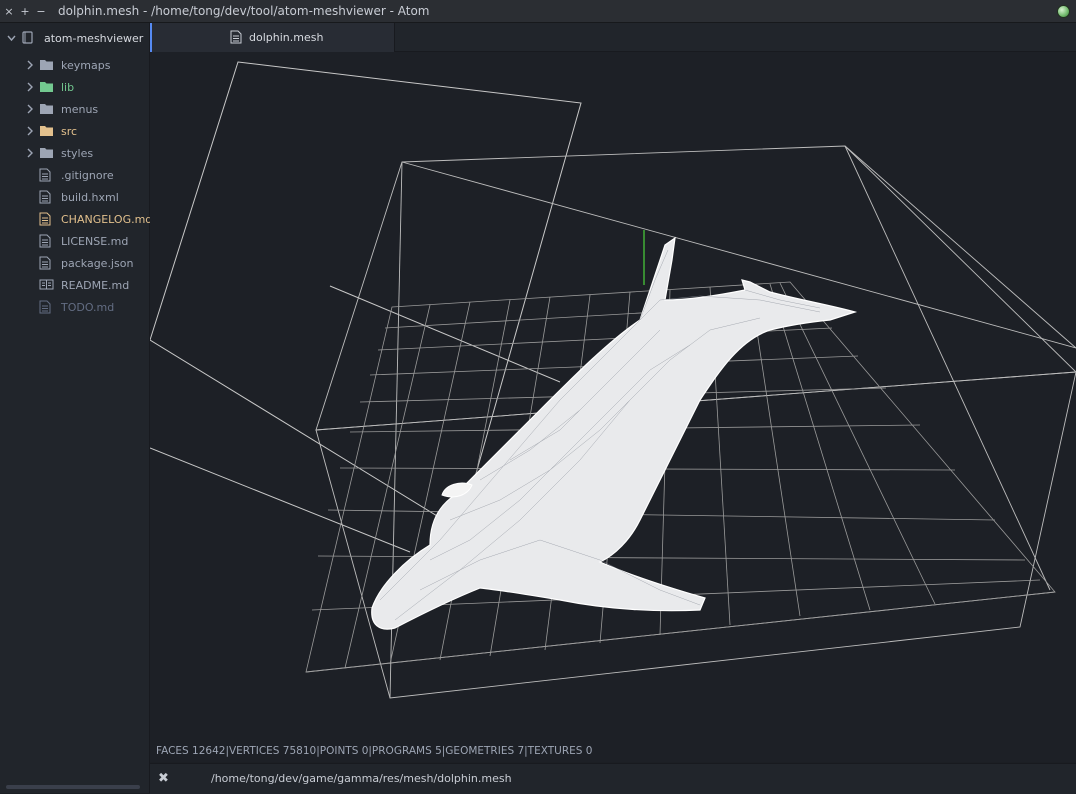 The image size is (1076, 794). I want to click on tree-item-lib: lib, so click(74, 87).